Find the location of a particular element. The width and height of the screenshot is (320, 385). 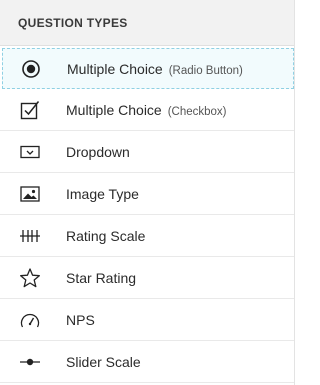

rating-scale-icon is located at coordinates (30, 236).